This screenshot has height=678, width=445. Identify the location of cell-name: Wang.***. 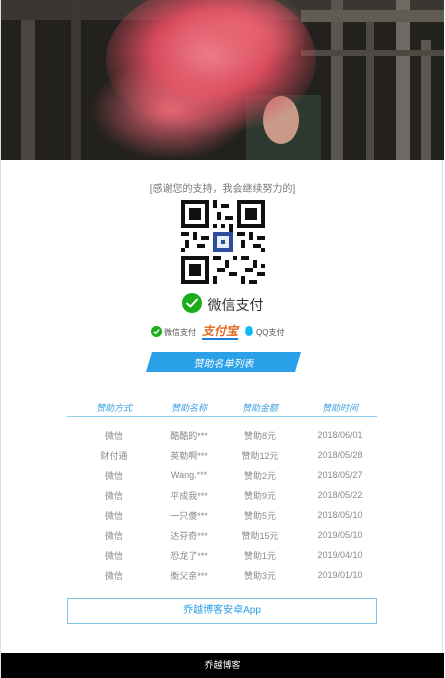
(189, 475).